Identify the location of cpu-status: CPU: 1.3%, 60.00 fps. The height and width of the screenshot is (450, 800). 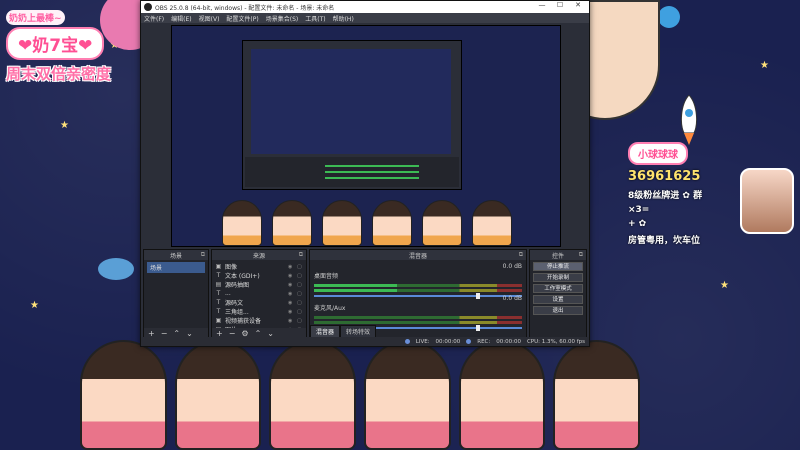
(555, 341).